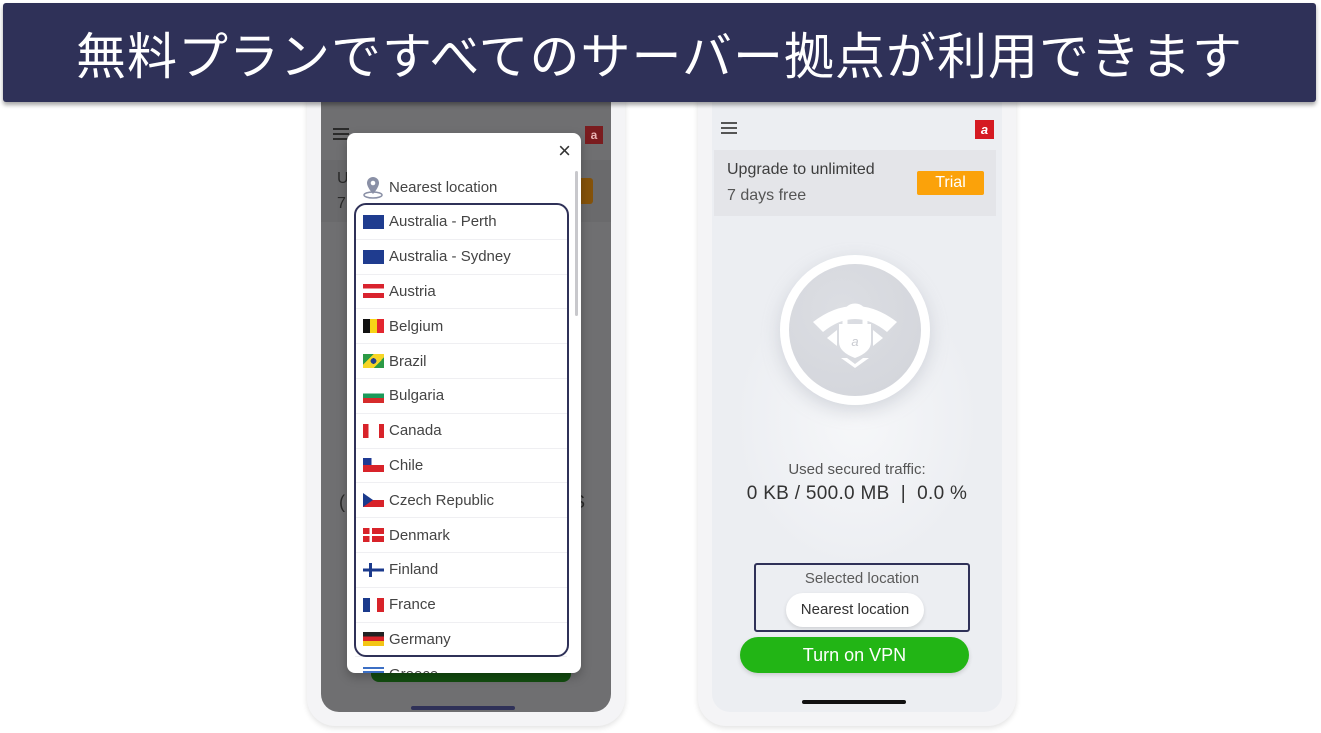 The image size is (1321, 733). I want to click on flag-cl-icon, so click(373, 465).